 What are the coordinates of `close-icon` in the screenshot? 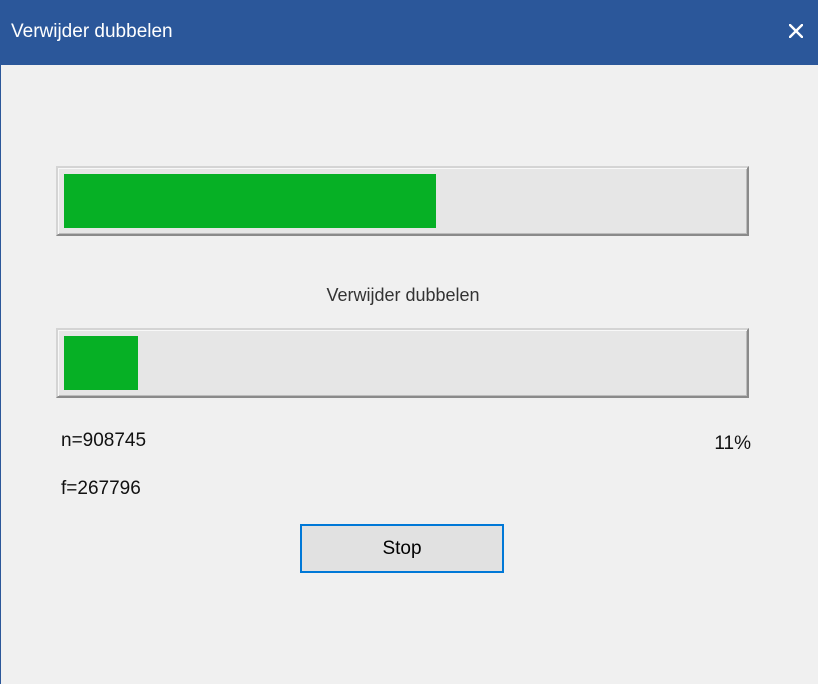 It's located at (796, 31).